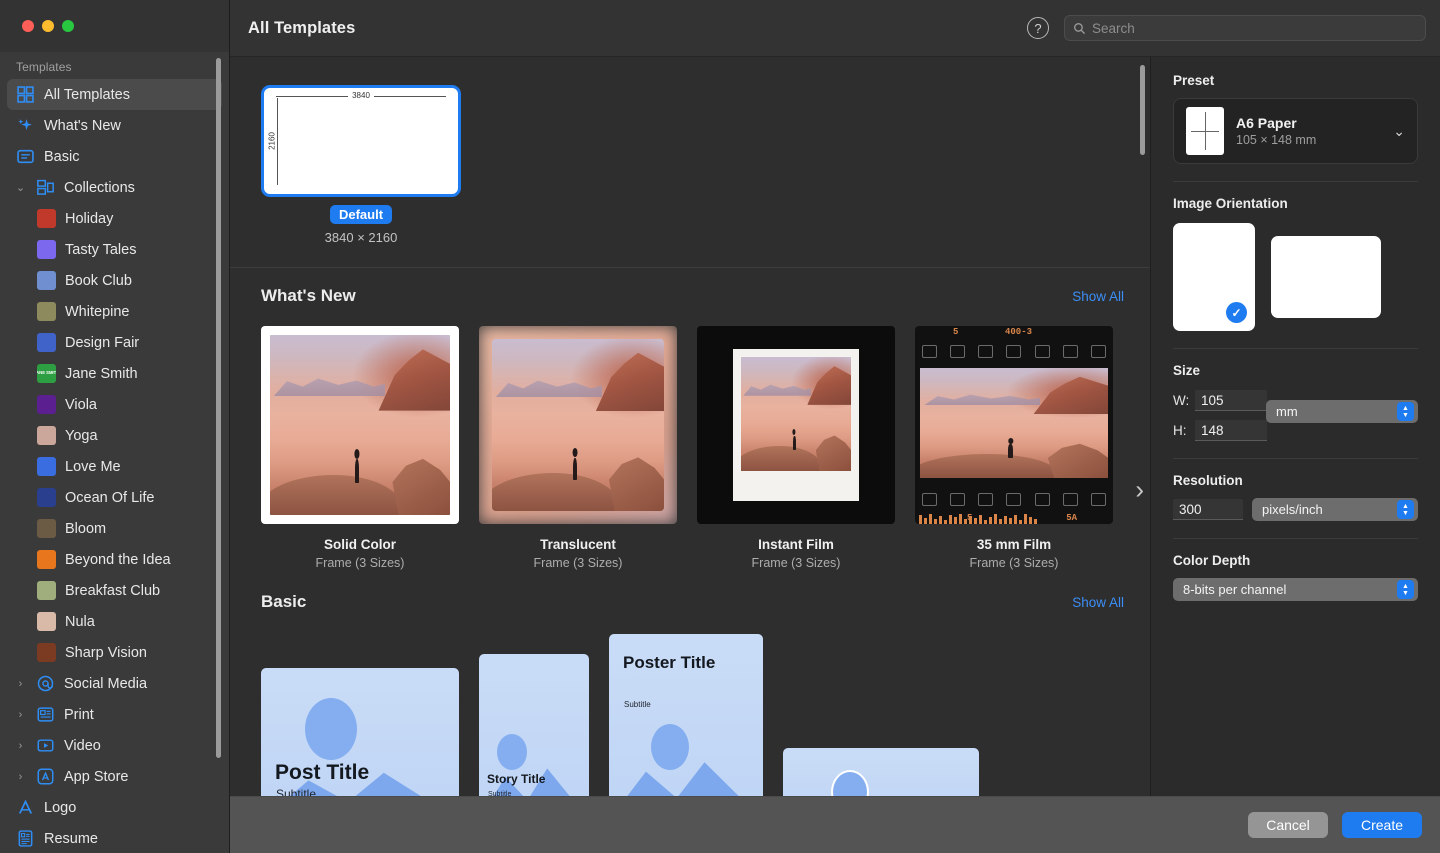  What do you see at coordinates (1288, 825) in the screenshot?
I see `cancel-button: Cancel` at bounding box center [1288, 825].